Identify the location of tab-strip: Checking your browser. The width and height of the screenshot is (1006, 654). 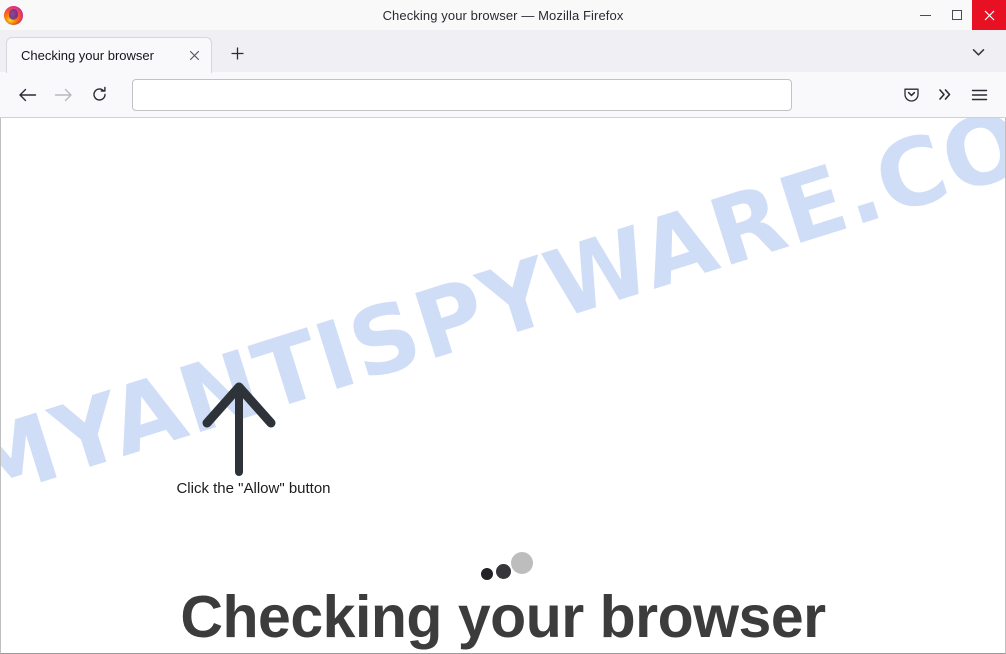
(503, 51).